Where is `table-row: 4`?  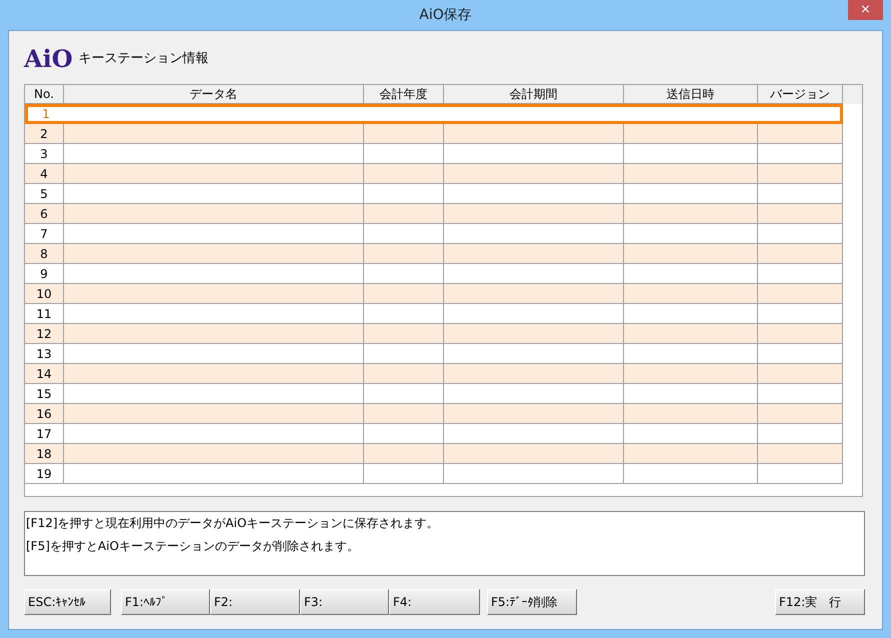
table-row: 4 is located at coordinates (434, 174).